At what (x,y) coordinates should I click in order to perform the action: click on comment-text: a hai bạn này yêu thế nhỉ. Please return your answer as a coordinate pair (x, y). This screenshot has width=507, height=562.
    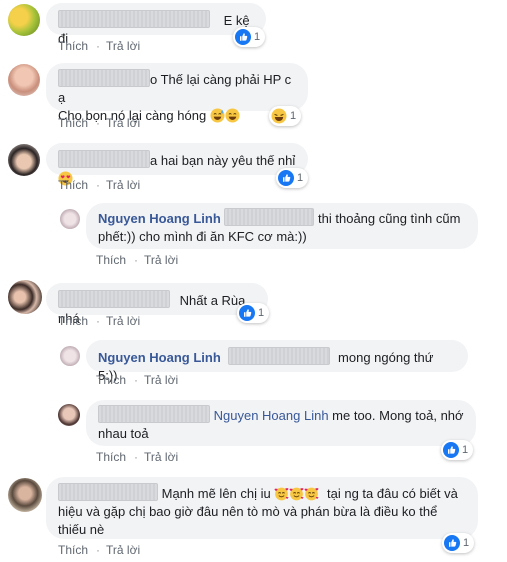
    Looking at the image, I should click on (223, 160).